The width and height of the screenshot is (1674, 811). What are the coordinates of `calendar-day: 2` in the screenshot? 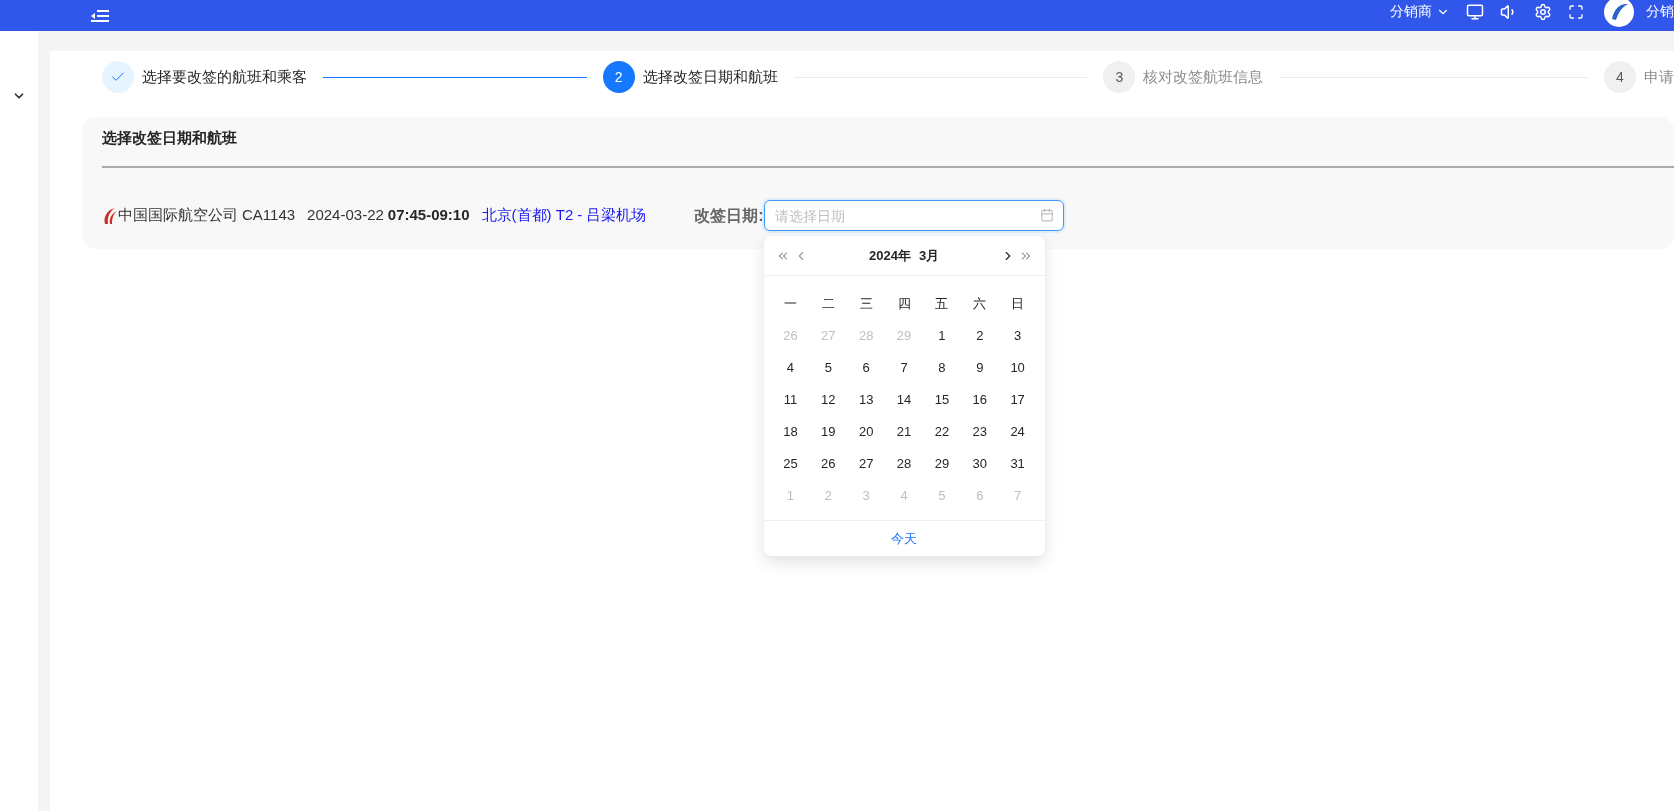 It's located at (979, 336).